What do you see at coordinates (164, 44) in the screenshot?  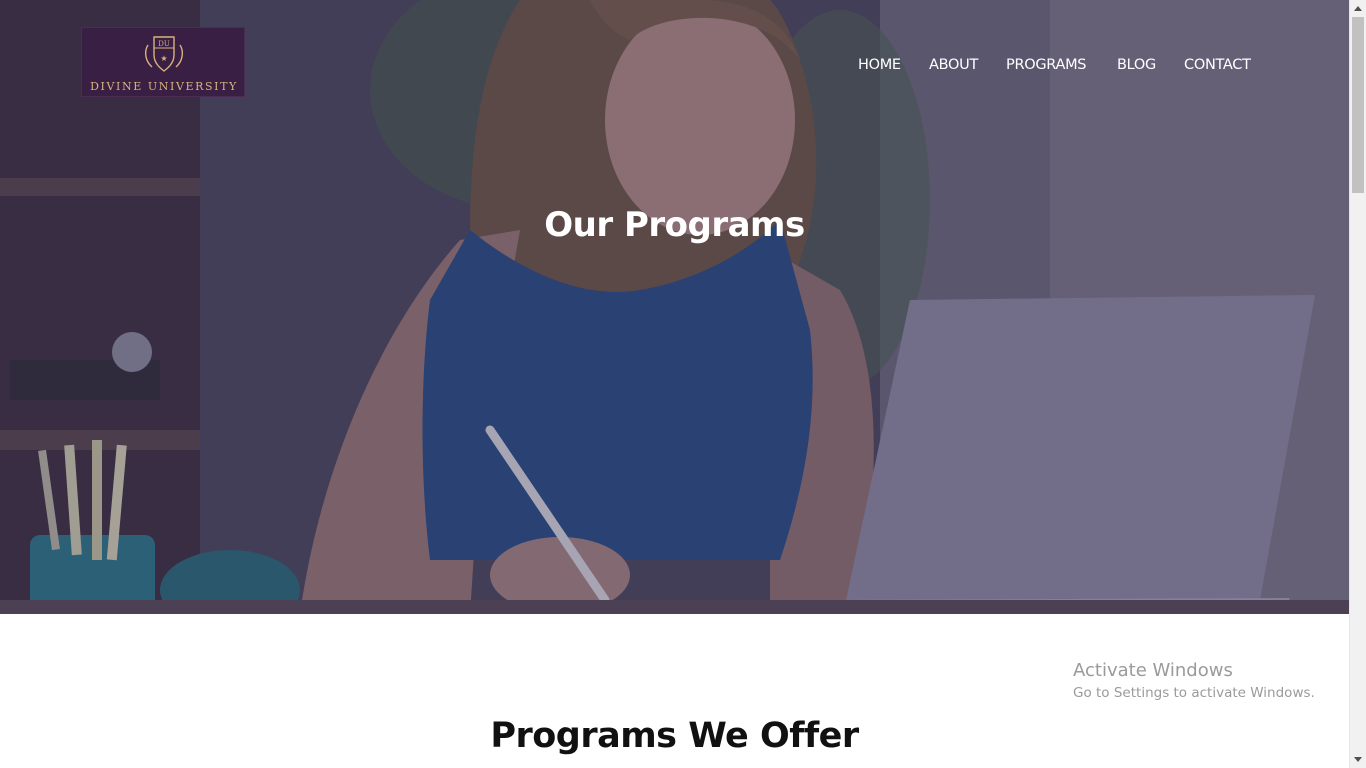 I see `svg-text: DU` at bounding box center [164, 44].